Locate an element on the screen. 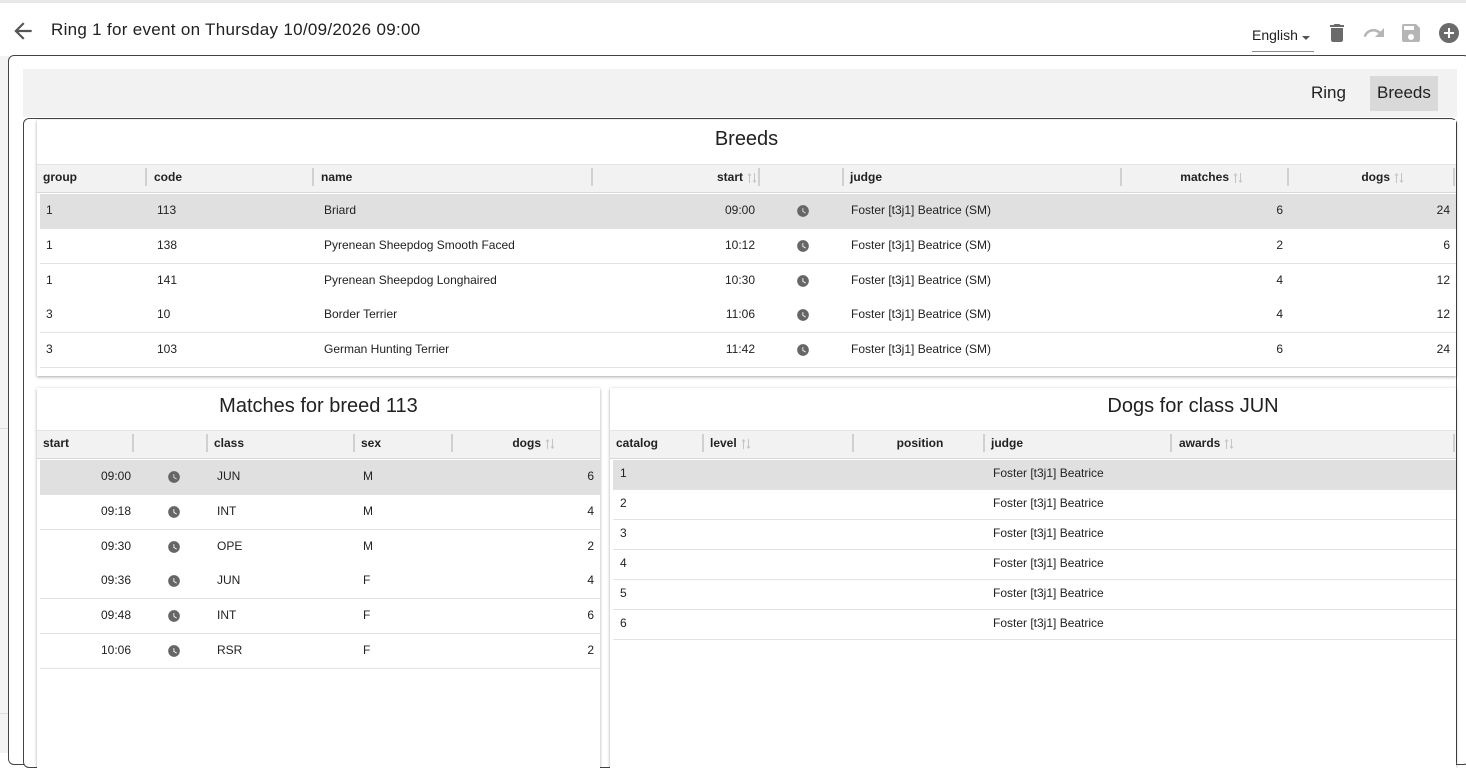  cell-name: Pyrenean Sheepdog Smooth Faced is located at coordinates (419, 244).